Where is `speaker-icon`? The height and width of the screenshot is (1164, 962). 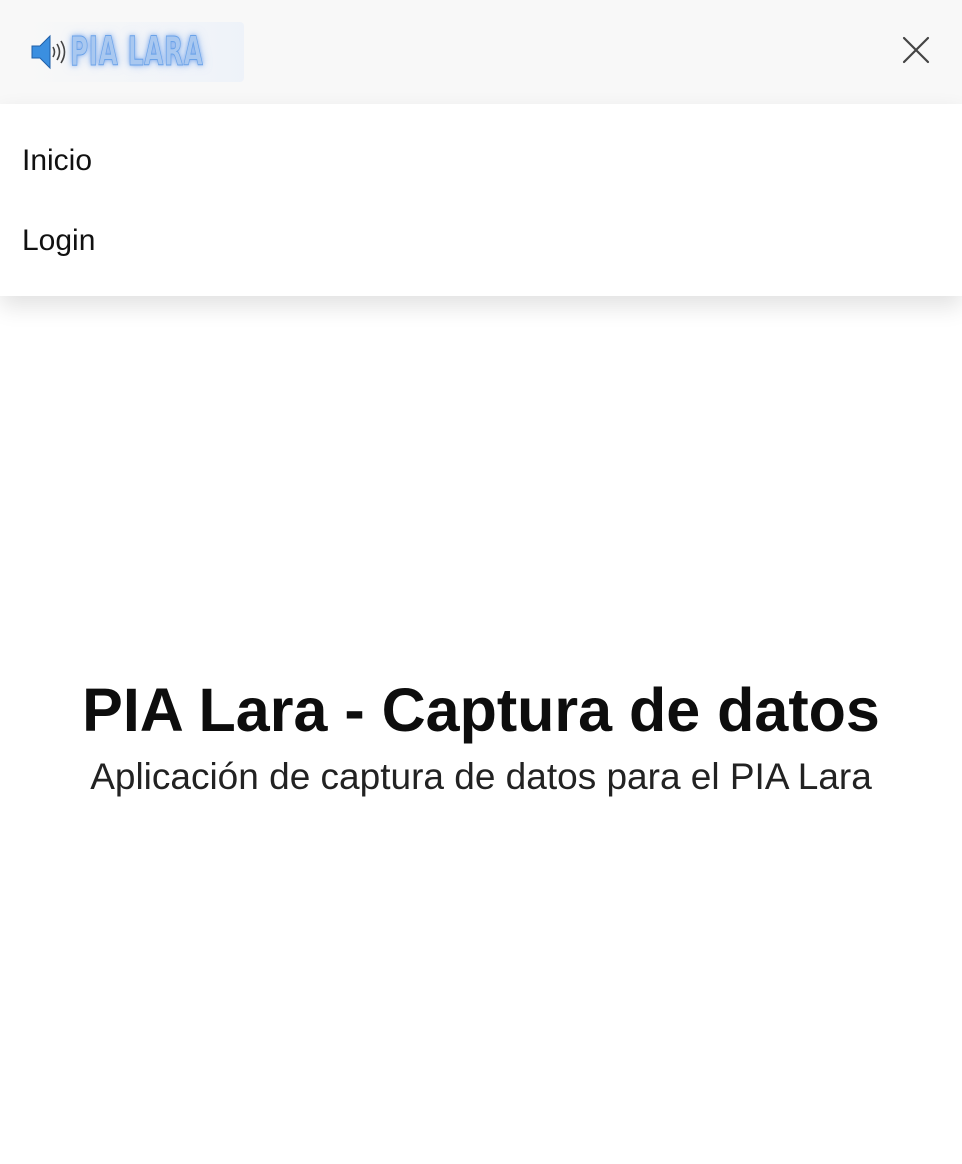 speaker-icon is located at coordinates (46, 52).